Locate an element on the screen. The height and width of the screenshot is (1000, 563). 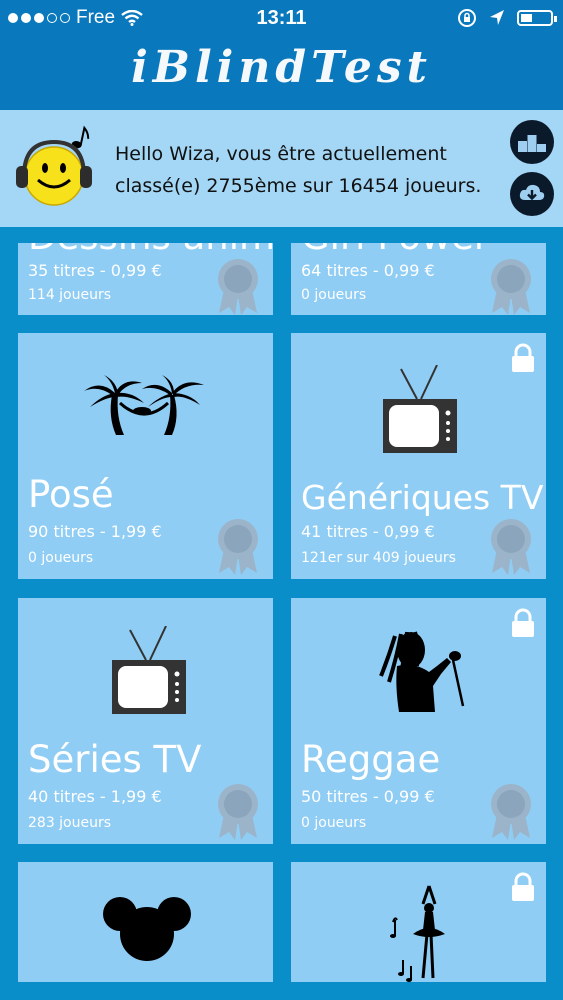
smiley-headphones-icon is located at coordinates (54, 165).